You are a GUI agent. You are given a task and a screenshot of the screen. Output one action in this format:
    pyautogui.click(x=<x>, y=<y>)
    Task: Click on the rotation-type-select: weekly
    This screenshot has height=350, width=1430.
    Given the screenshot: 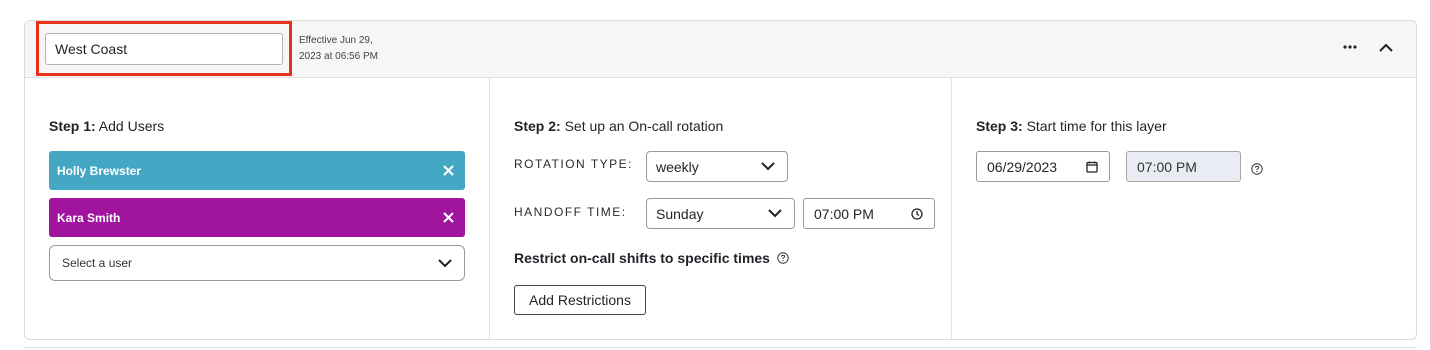 What is the action you would take?
    pyautogui.click(x=717, y=166)
    